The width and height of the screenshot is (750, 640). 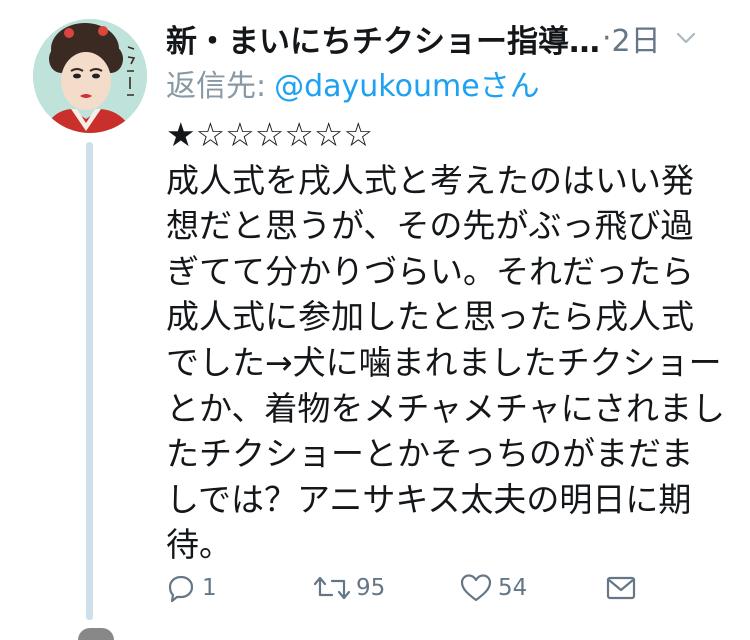 I want to click on retweet-icon, so click(x=332, y=588).